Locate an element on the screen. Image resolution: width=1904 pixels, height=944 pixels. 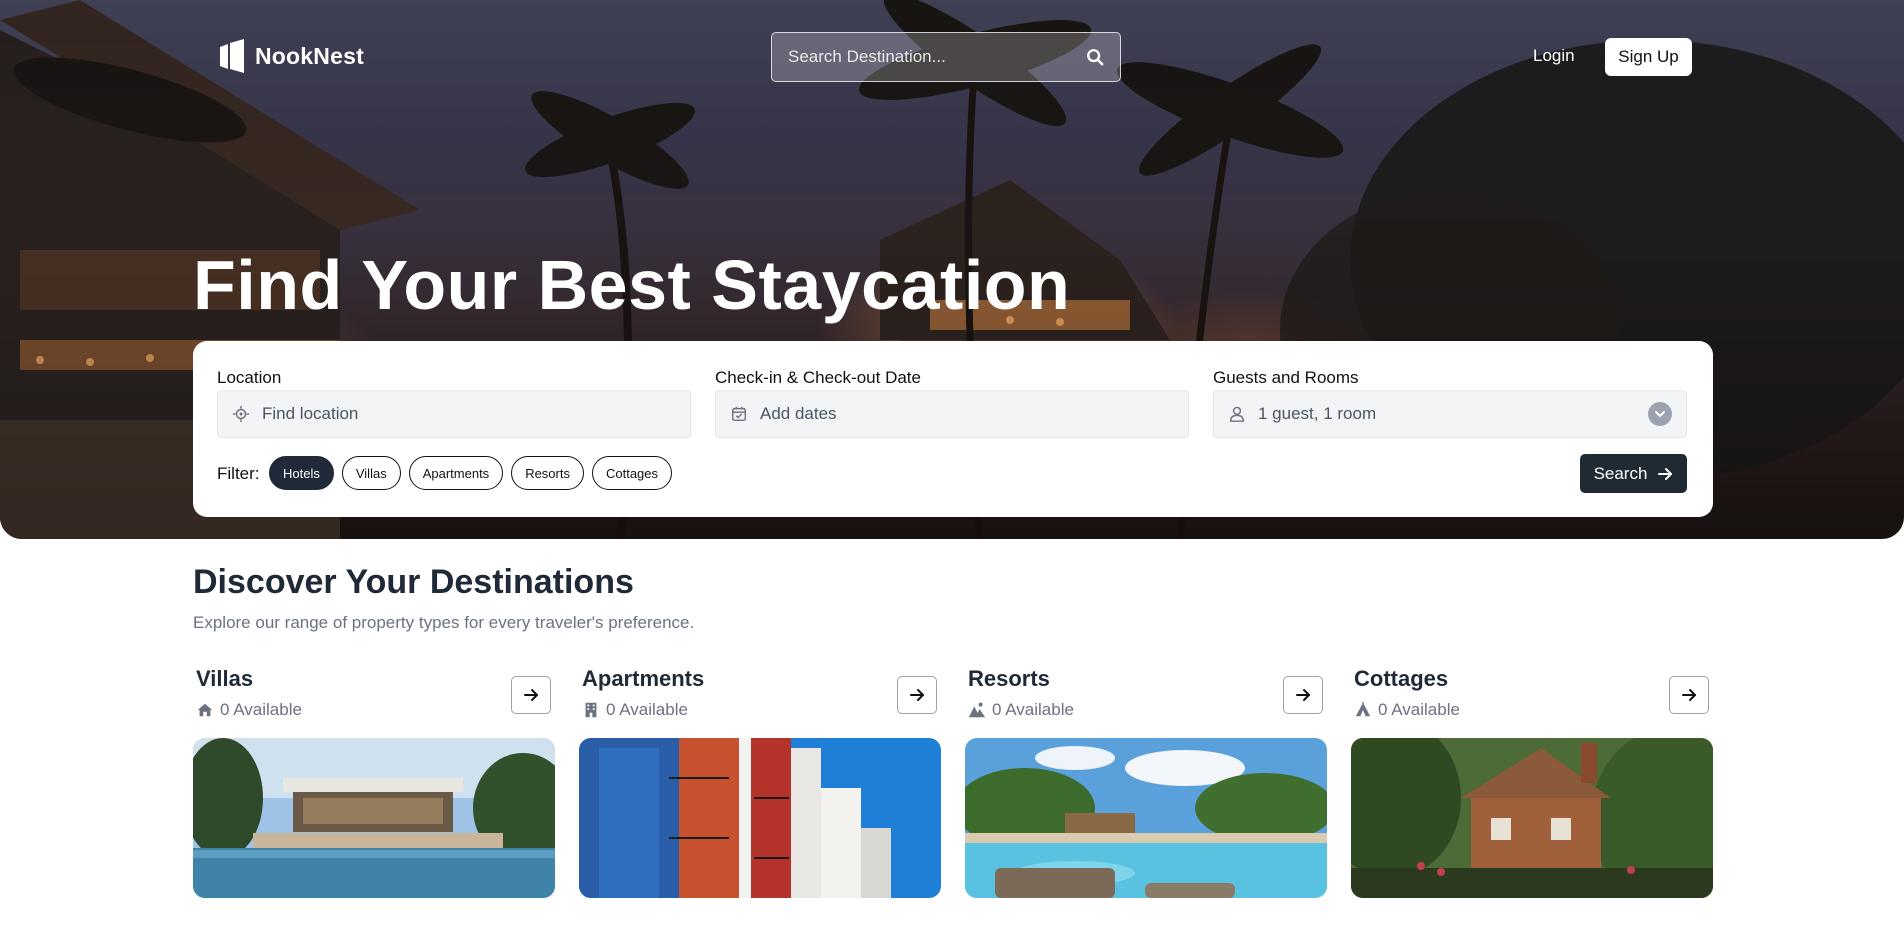
filter-label: Filter: is located at coordinates (238, 473).